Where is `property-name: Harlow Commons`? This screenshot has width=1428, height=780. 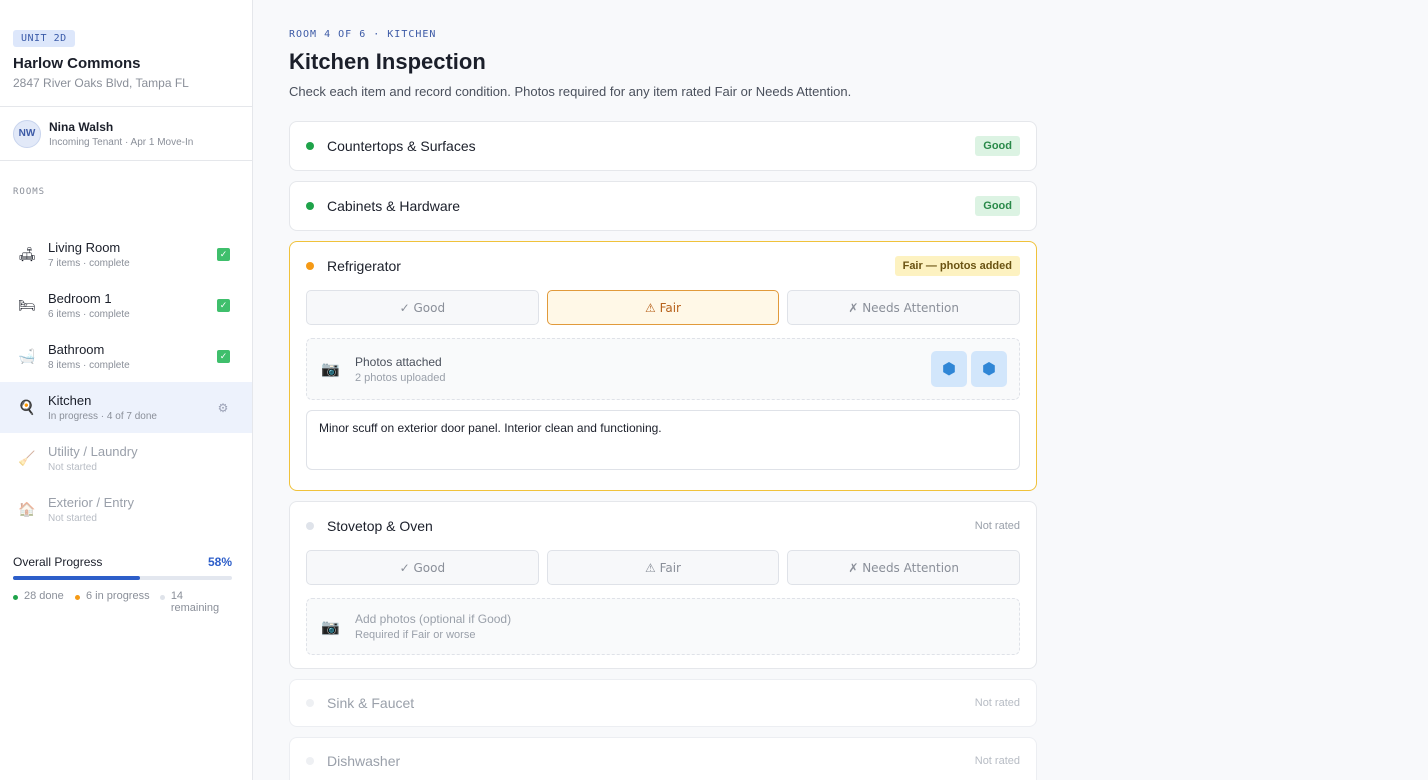
property-name: Harlow Commons is located at coordinates (77, 63).